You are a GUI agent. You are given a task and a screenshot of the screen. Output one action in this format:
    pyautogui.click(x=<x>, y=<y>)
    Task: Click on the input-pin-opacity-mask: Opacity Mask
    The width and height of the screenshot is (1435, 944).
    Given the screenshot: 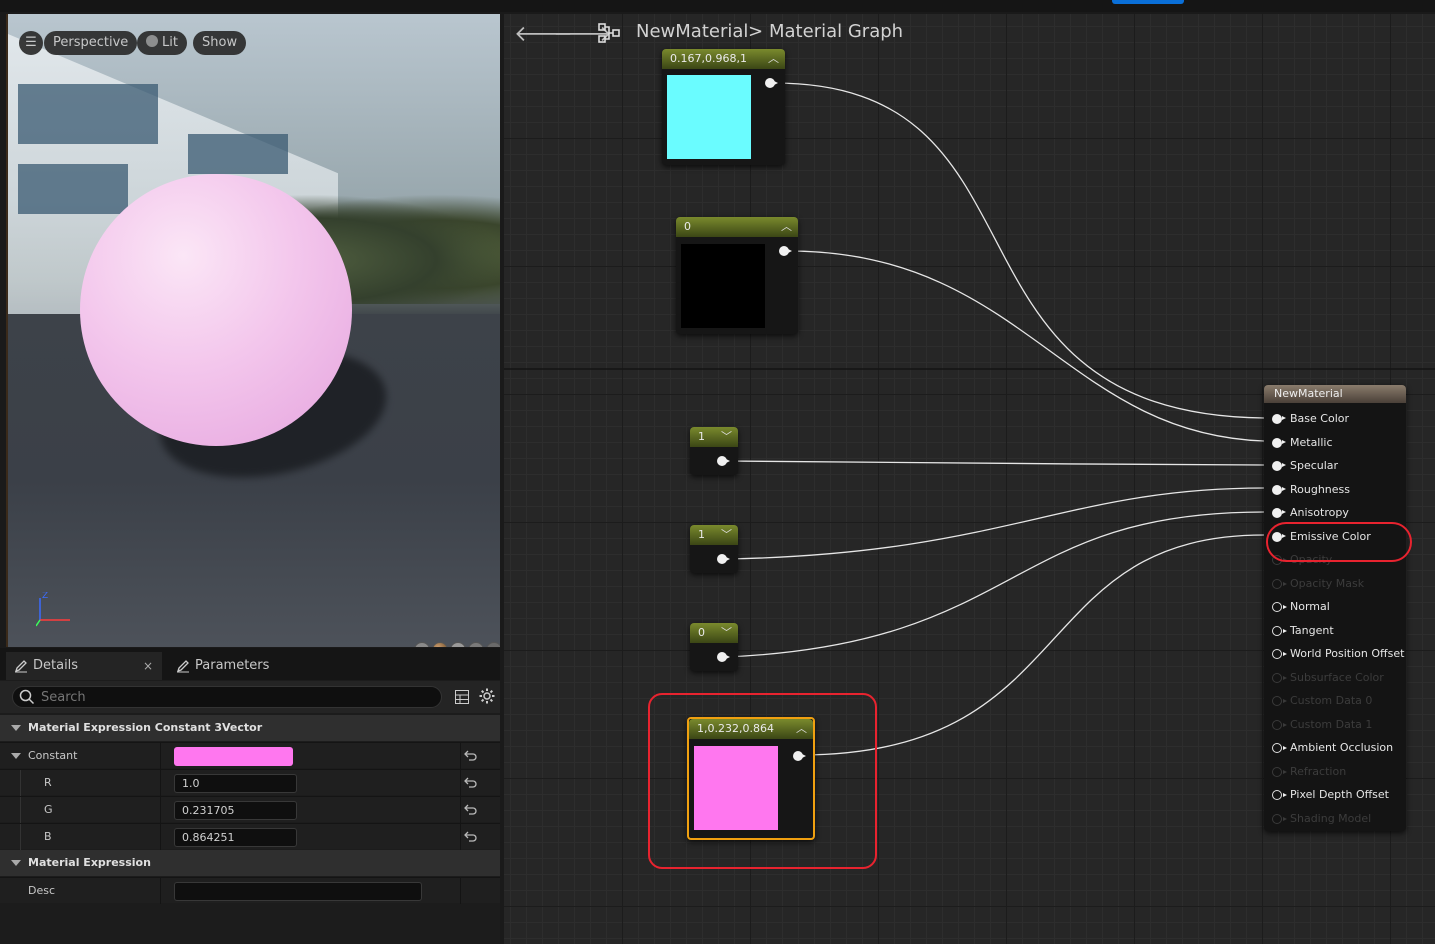 What is the action you would take?
    pyautogui.click(x=1335, y=584)
    